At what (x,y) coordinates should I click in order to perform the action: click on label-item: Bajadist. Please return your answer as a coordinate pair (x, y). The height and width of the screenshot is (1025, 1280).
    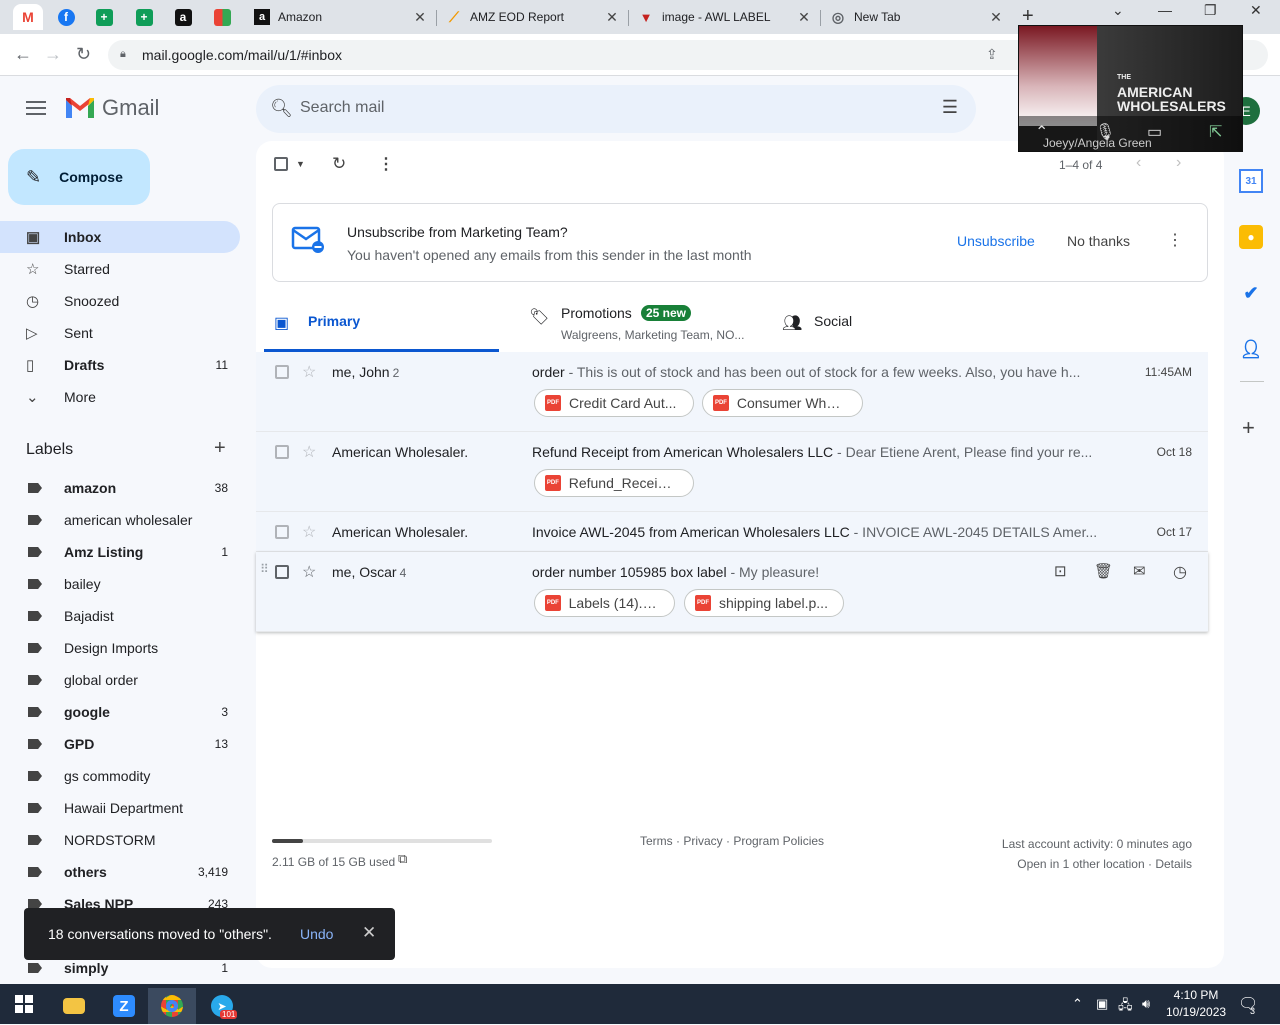
    Looking at the image, I should click on (120, 616).